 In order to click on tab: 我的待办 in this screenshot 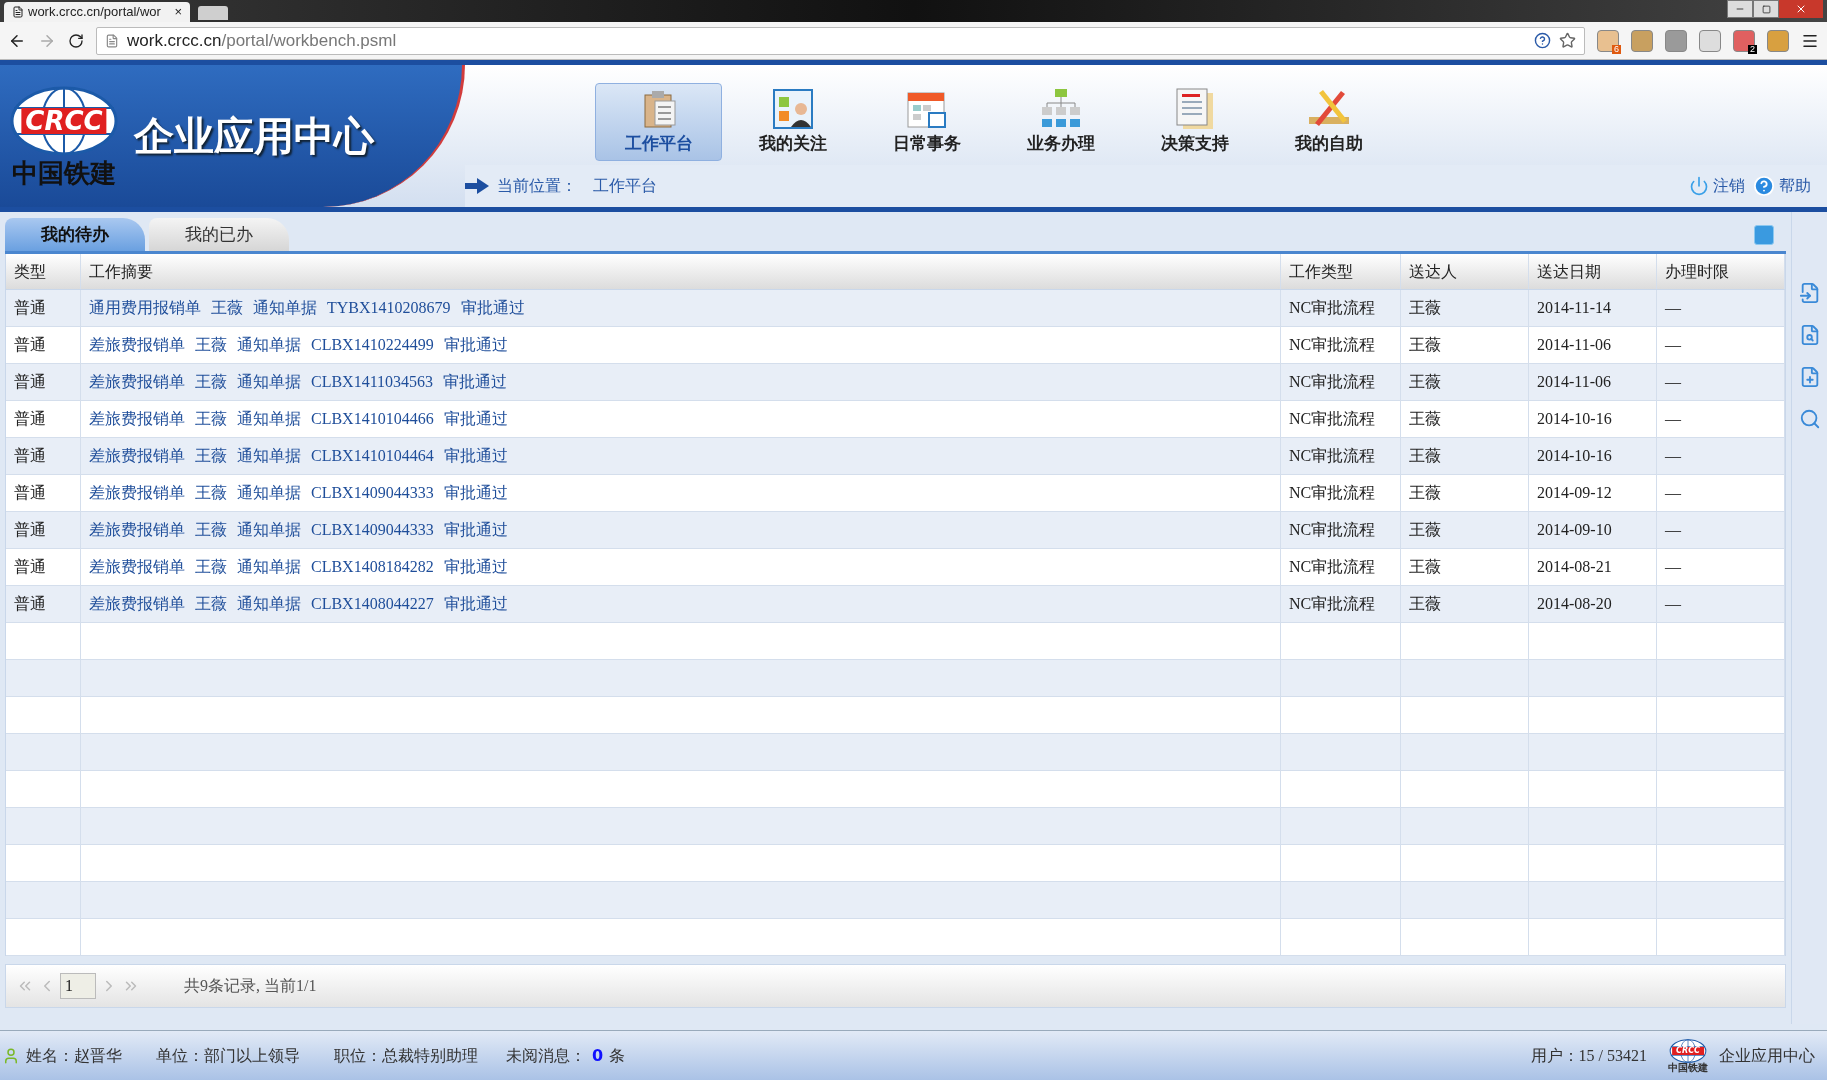, I will do `click(75, 234)`.